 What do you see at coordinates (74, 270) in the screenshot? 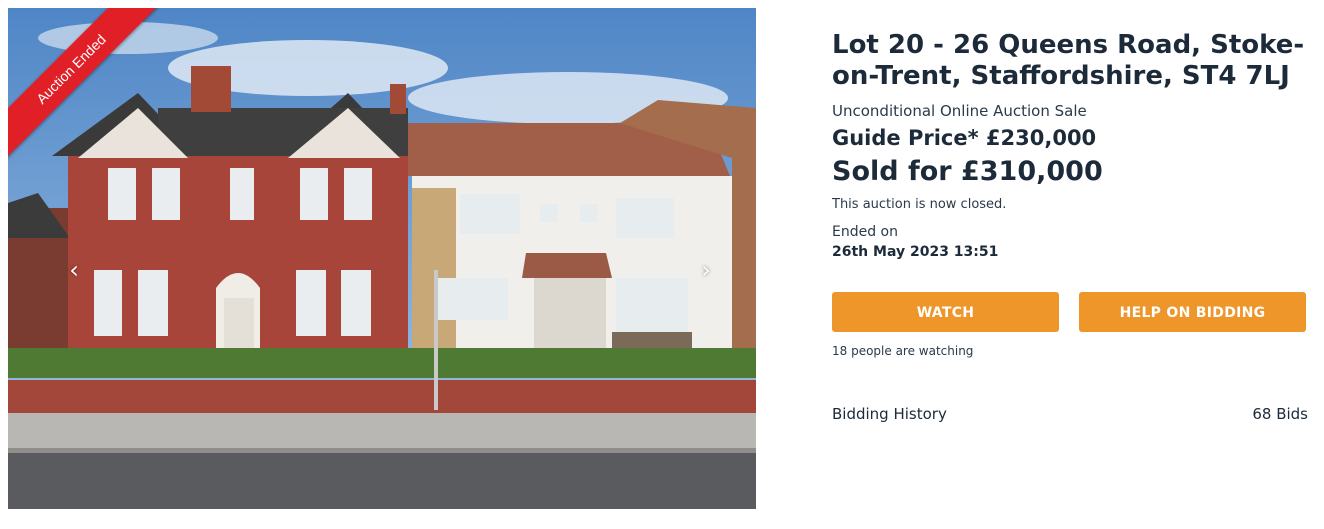
I see `previous-photo-icon: ‹` at bounding box center [74, 270].